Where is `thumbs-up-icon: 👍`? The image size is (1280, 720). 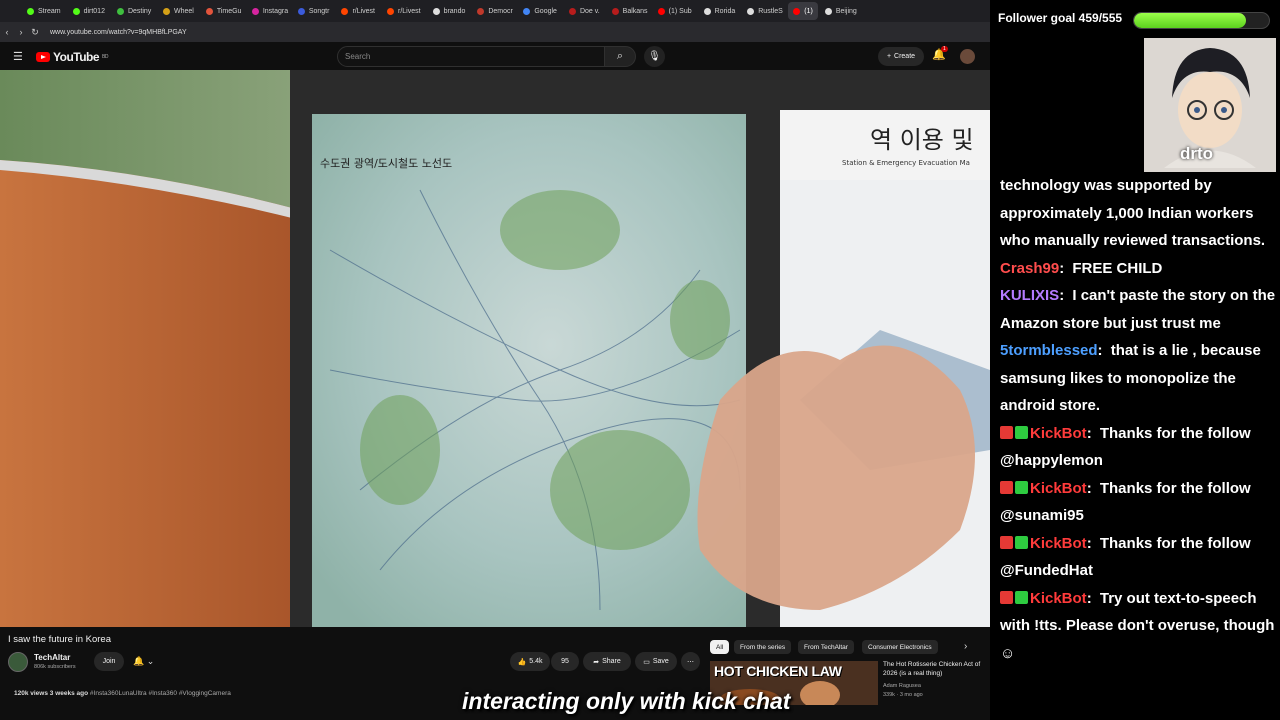 thumbs-up-icon: 👍 is located at coordinates (522, 662).